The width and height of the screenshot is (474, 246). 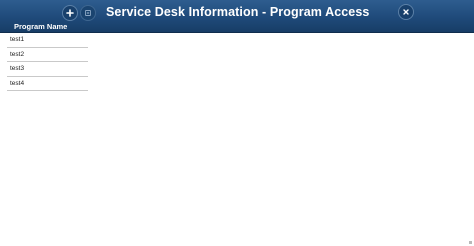 I want to click on close-icon, so click(x=406, y=12).